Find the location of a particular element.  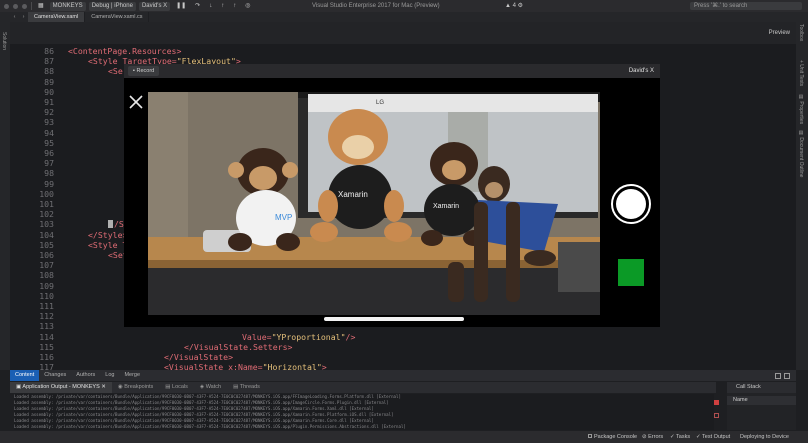

line-number: 110 is located at coordinates (46, 295).